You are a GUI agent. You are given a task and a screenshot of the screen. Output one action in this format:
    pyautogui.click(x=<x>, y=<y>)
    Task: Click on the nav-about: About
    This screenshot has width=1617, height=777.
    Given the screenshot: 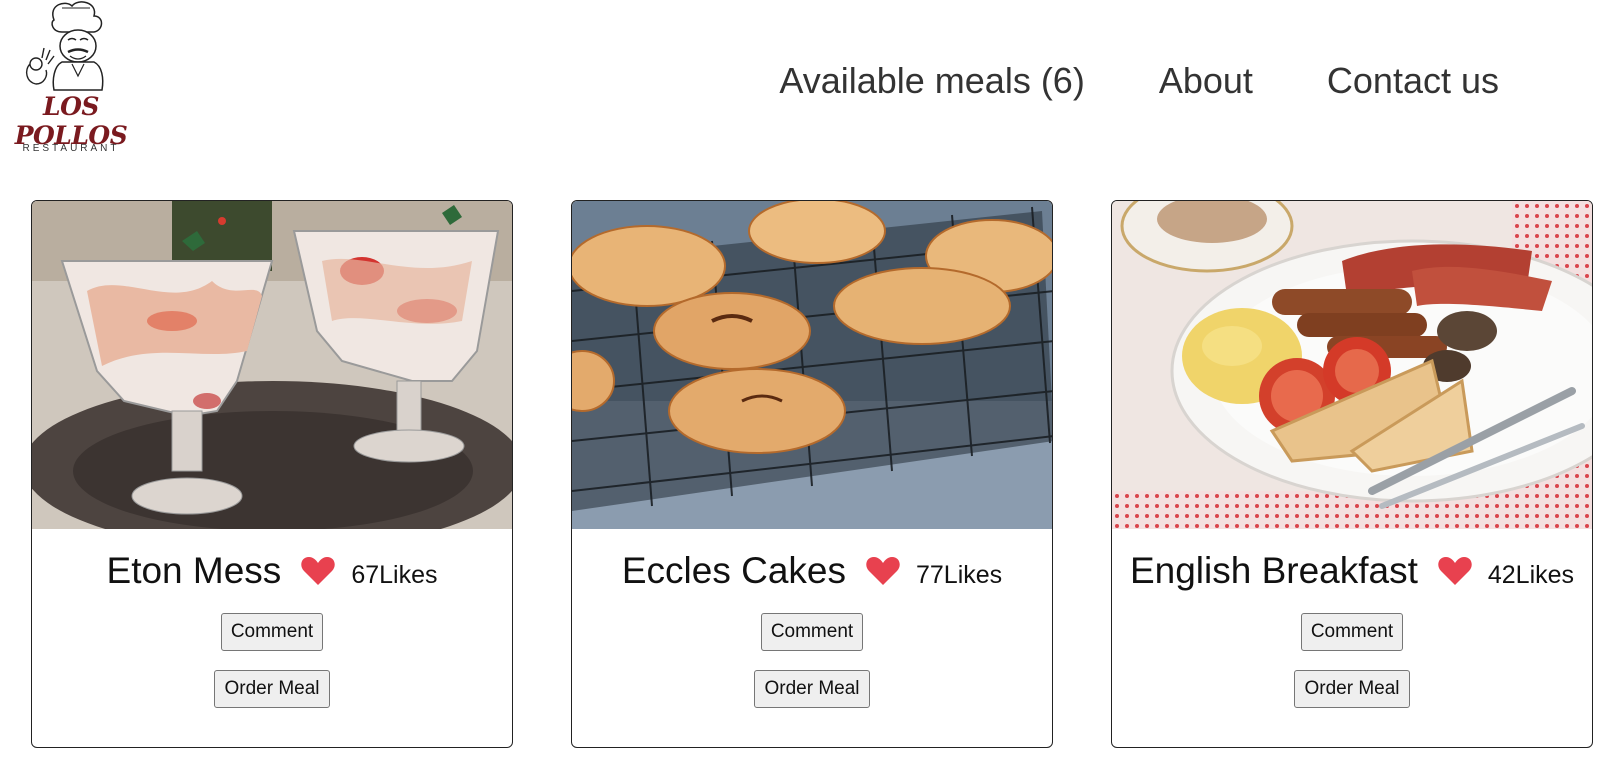 What is the action you would take?
    pyautogui.click(x=1206, y=81)
    